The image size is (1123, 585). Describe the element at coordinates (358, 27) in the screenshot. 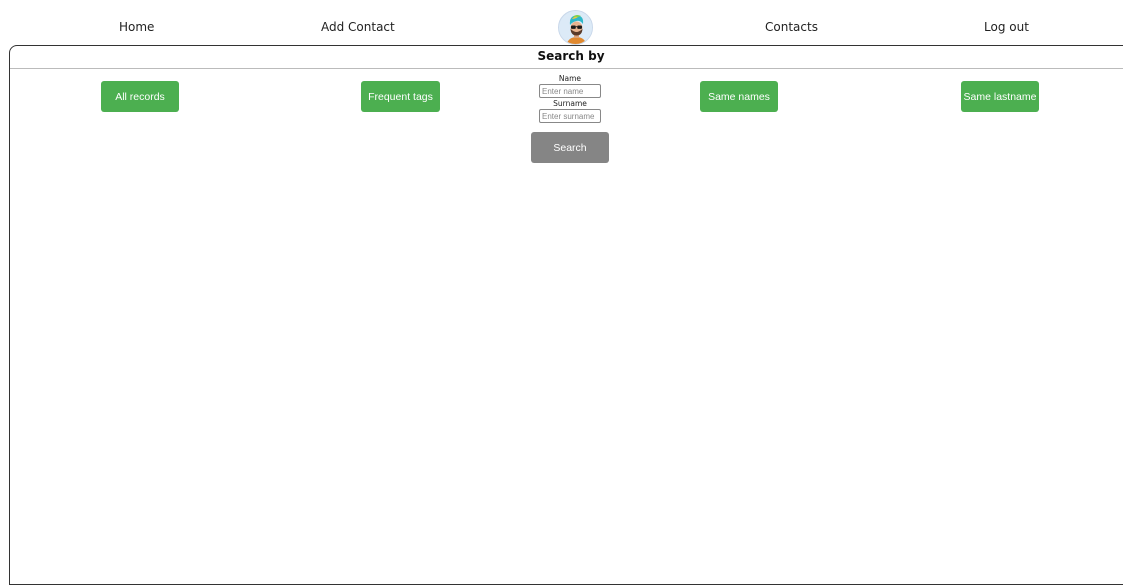

I see `nav-add-contact-link: Add Contact` at that location.